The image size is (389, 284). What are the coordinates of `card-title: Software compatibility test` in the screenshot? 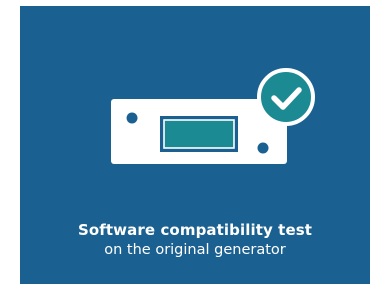 It's located at (195, 230).